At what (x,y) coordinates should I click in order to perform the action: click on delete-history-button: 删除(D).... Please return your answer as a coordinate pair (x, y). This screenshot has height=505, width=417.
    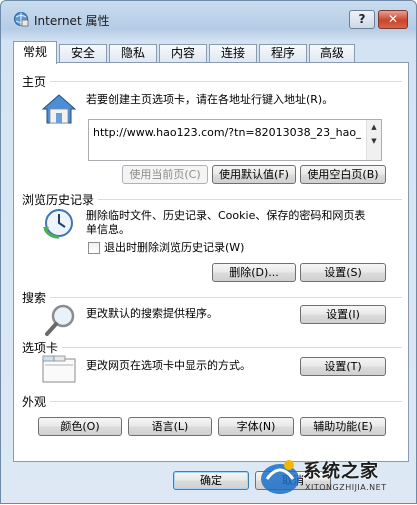
    Looking at the image, I should click on (254, 272).